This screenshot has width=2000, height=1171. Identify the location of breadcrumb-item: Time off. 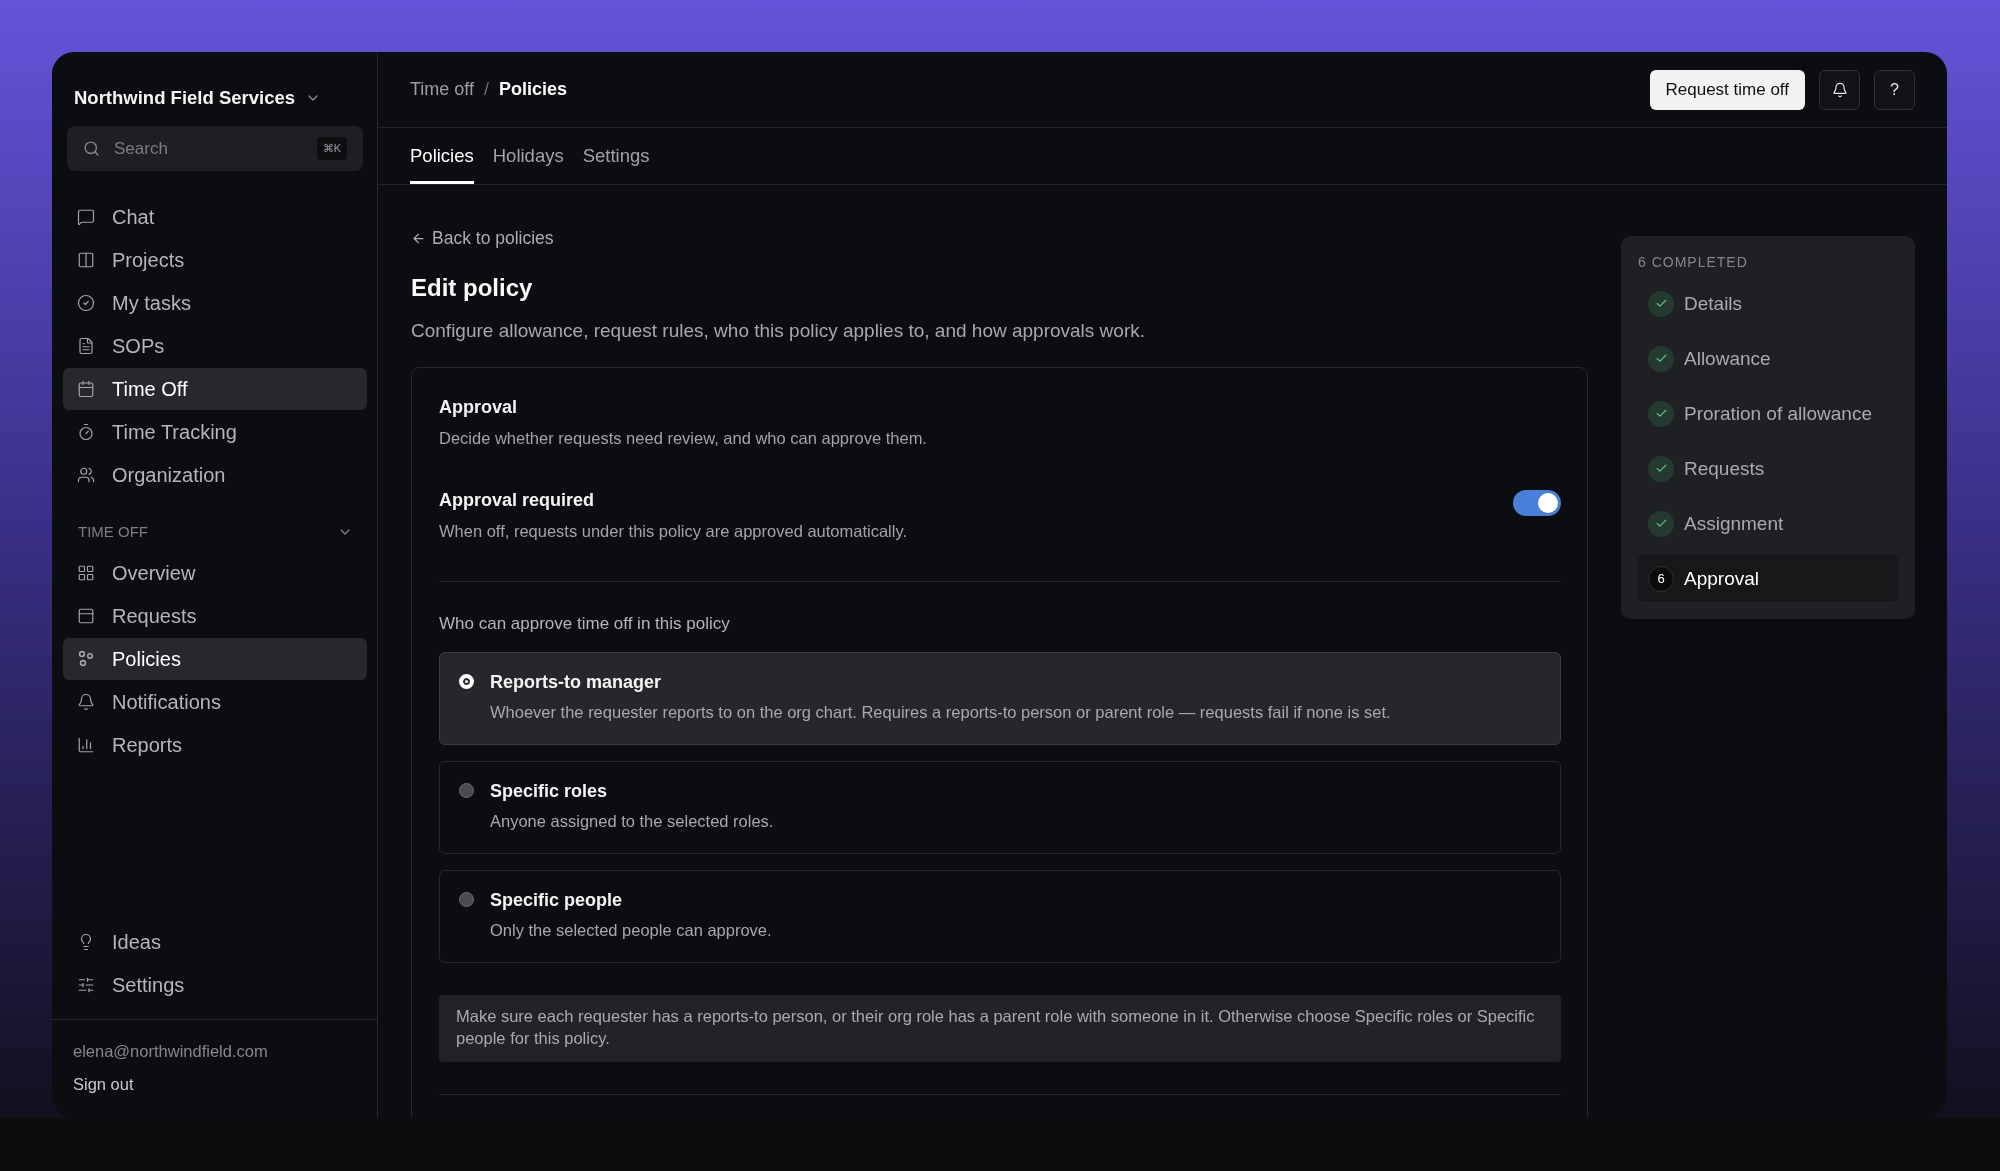
(442, 89).